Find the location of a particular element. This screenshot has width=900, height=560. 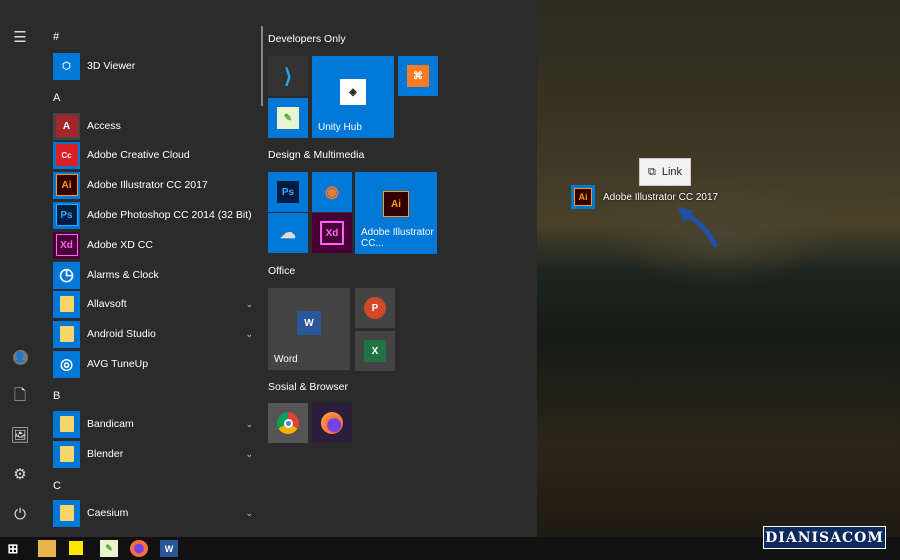

tile-vscode: ⟩ is located at coordinates (288, 76).